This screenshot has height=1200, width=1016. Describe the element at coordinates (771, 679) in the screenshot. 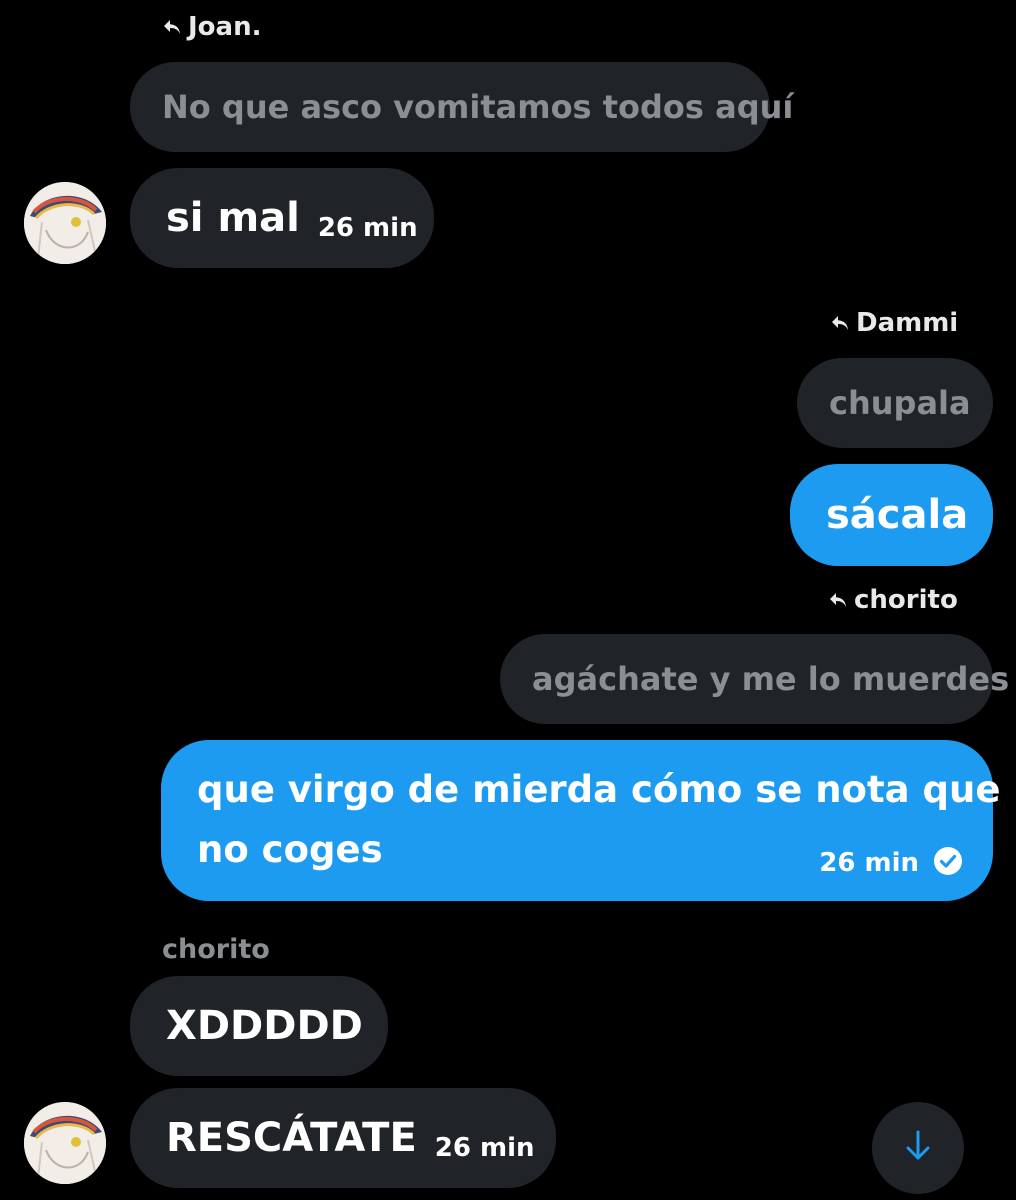

I see `quoted-message-text: agáchate y me lo muerdes` at that location.